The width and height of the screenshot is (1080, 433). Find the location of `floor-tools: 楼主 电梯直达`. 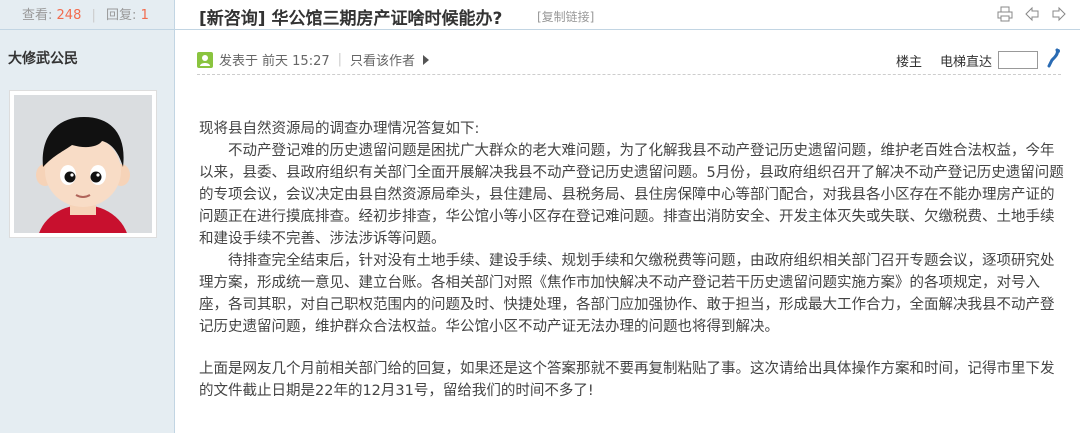

floor-tools: 楼主 电梯直达 is located at coordinates (979, 60).